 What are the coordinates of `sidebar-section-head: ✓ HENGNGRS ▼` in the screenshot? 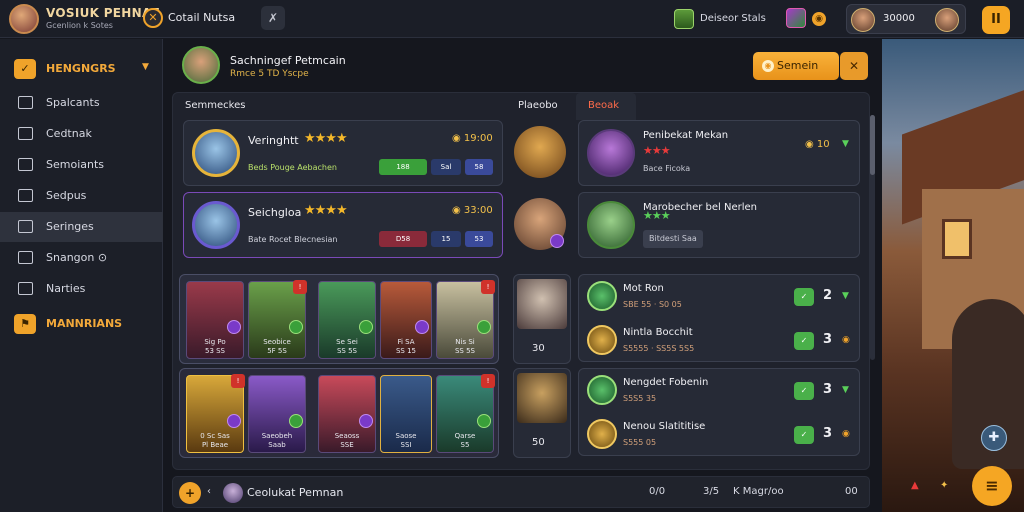 It's located at (84, 69).